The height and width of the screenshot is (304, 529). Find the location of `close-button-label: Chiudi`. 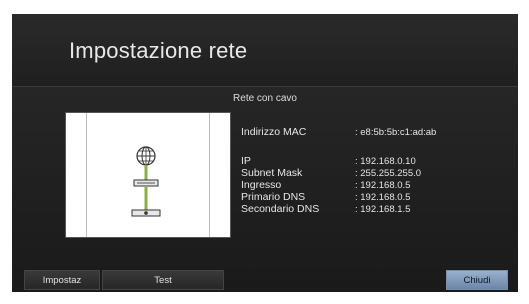

close-button-label: Chiudi is located at coordinates (477, 280).